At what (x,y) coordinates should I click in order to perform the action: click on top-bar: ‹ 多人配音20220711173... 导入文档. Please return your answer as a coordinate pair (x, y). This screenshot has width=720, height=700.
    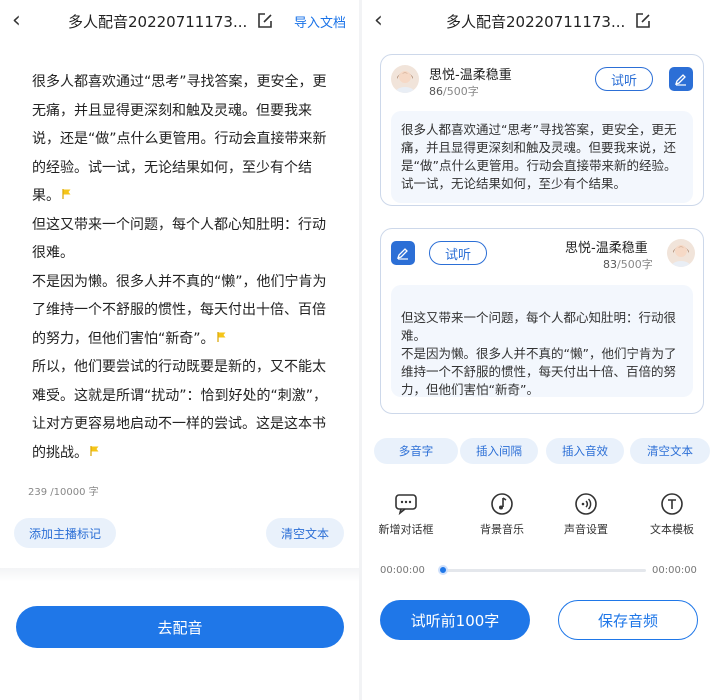
    Looking at the image, I should click on (180, 22).